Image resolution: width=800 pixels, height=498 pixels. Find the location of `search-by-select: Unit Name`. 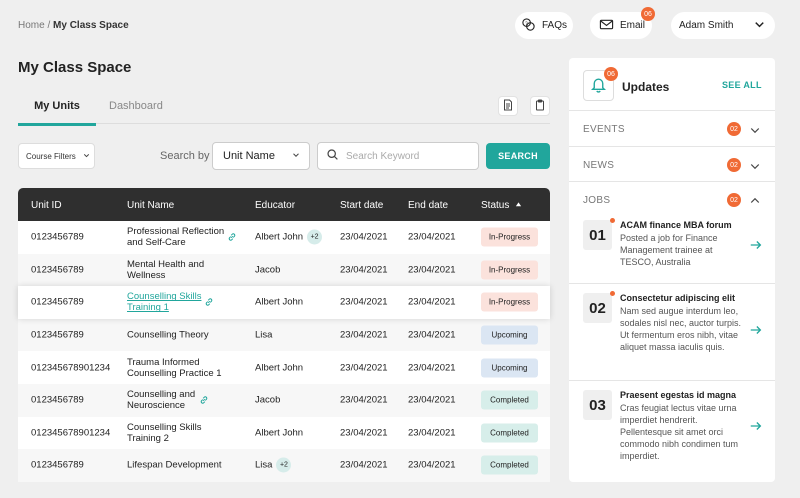

search-by-select: Unit Name is located at coordinates (261, 156).